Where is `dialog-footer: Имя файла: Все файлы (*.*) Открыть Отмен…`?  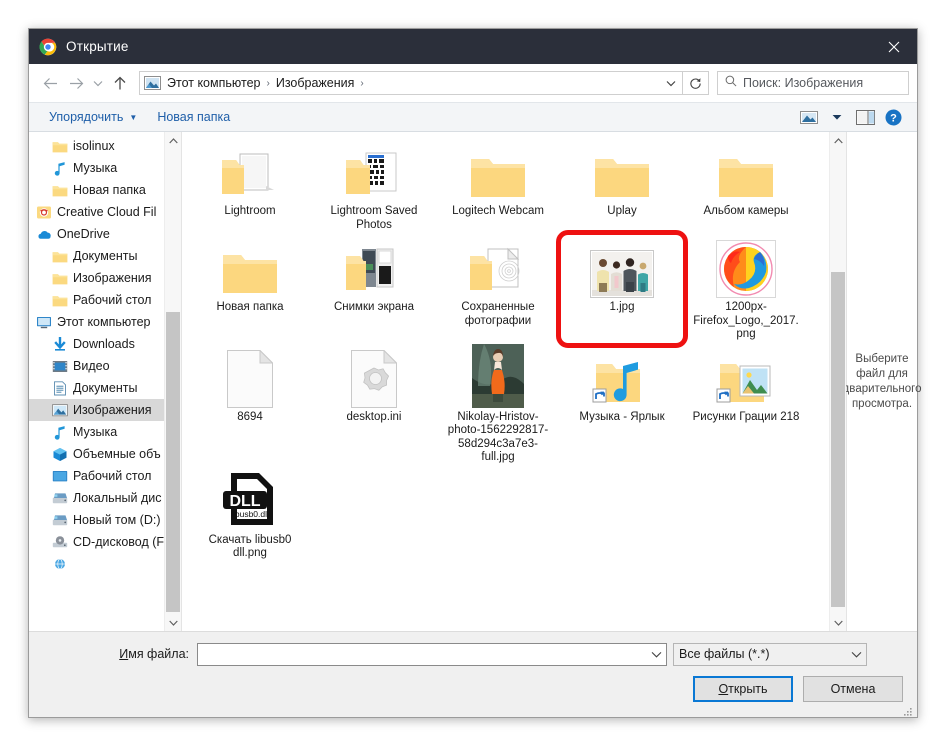
dialog-footer: Имя файла: Все файлы (*.*) Открыть Отмен… is located at coordinates (473, 674).